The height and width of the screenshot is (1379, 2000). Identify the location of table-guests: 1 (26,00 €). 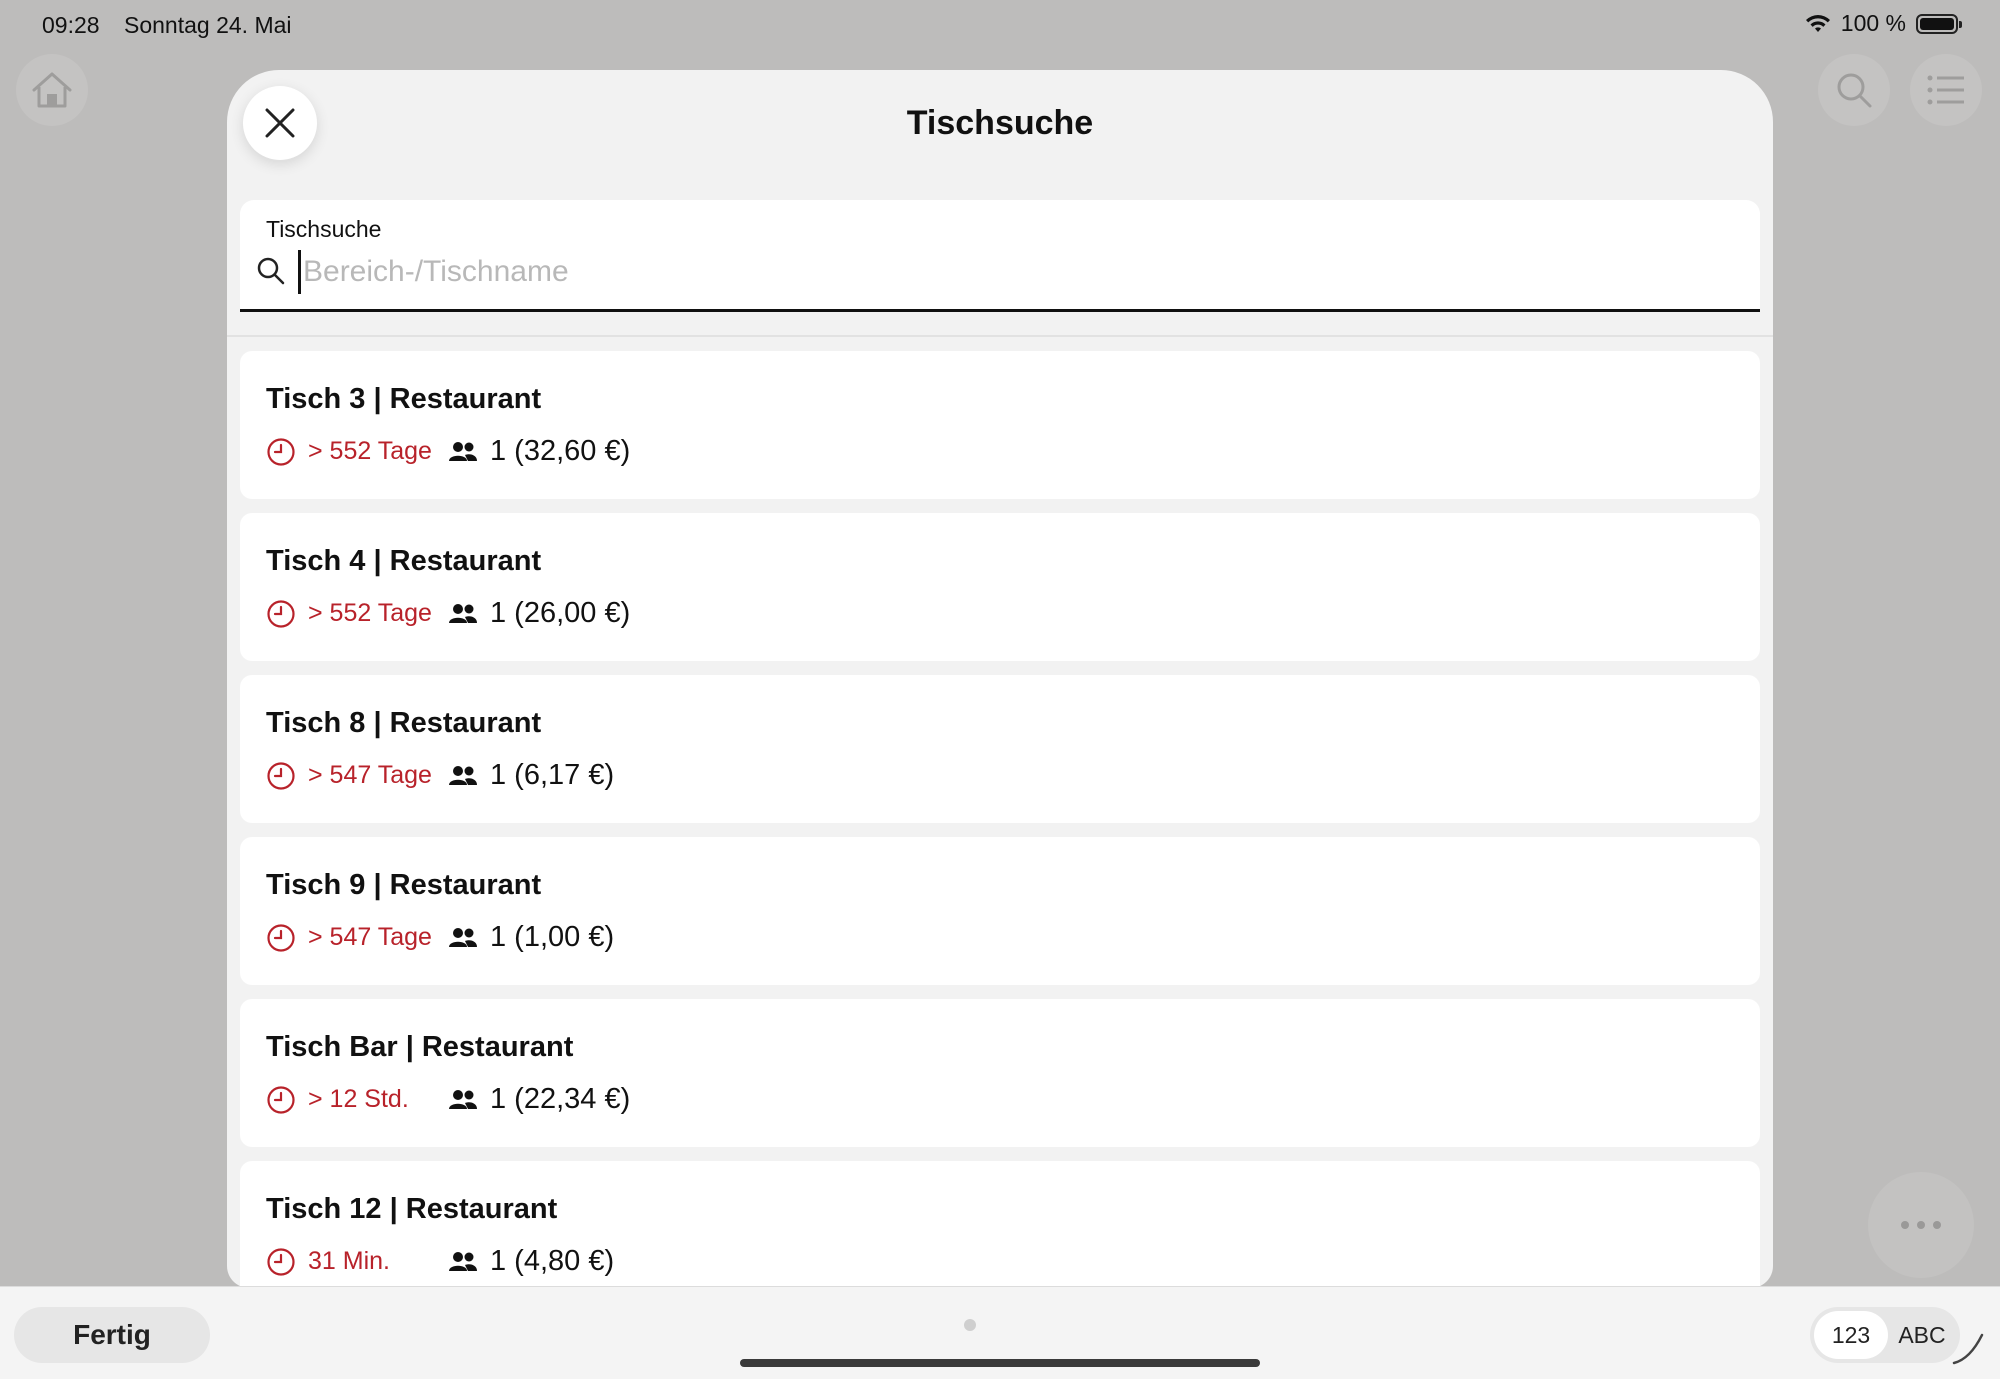
(560, 613).